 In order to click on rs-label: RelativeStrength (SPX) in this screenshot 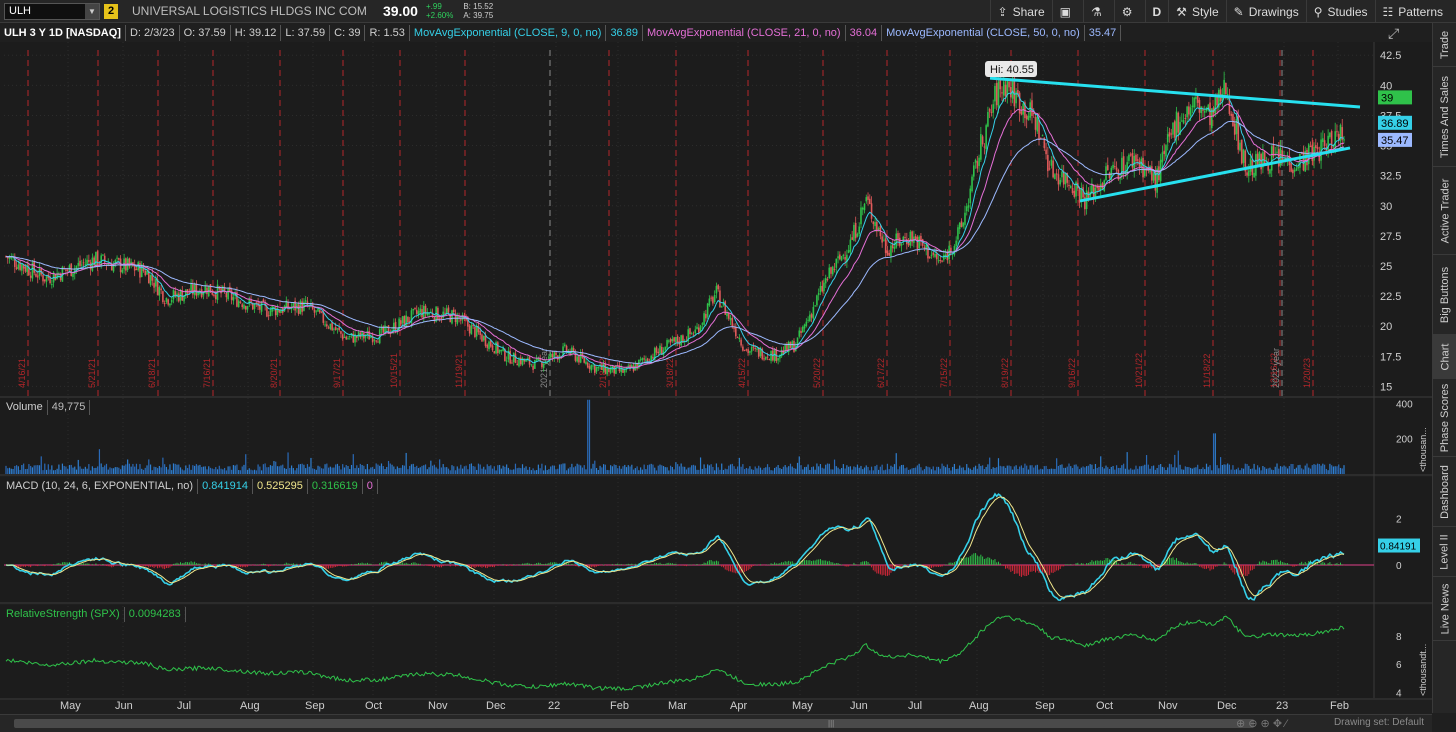, I will do `click(63, 614)`.